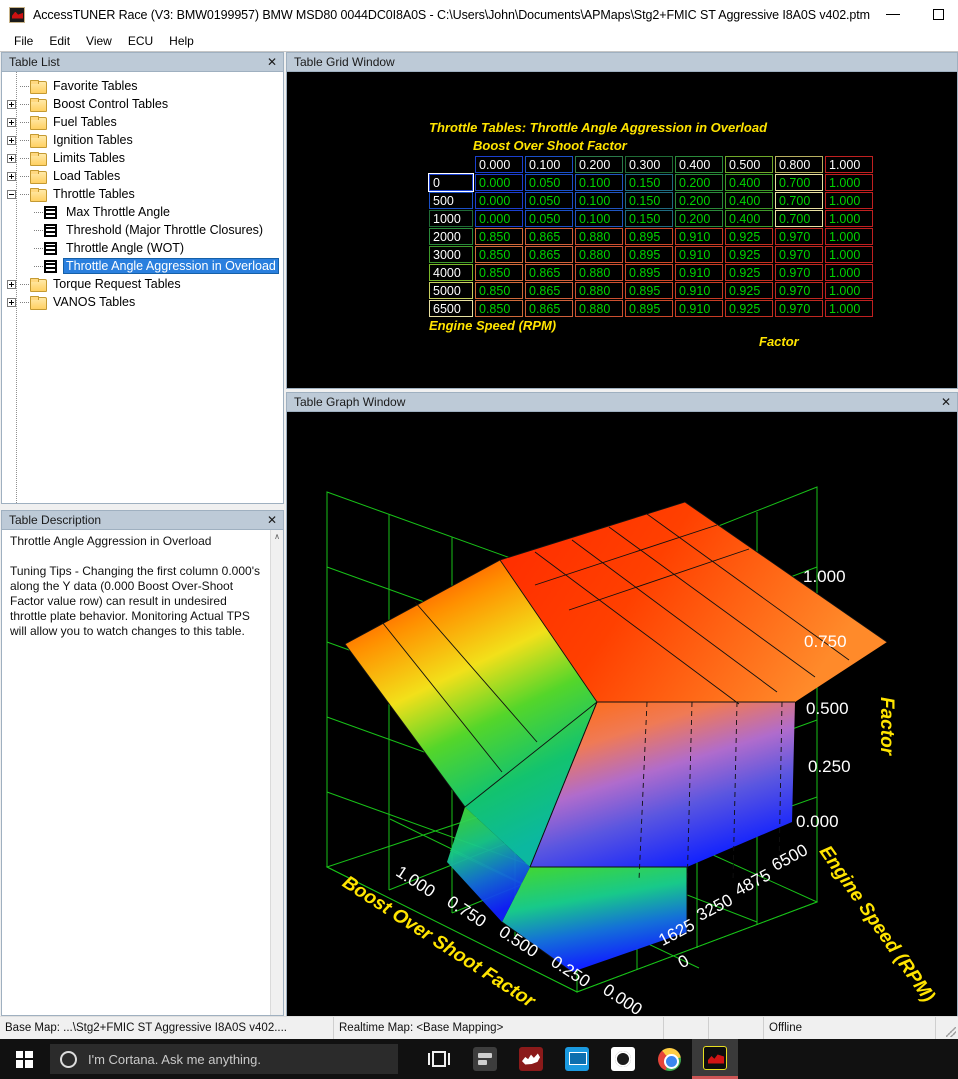 The height and width of the screenshot is (1079, 958). I want to click on row-header-7: 6500, so click(451, 308).